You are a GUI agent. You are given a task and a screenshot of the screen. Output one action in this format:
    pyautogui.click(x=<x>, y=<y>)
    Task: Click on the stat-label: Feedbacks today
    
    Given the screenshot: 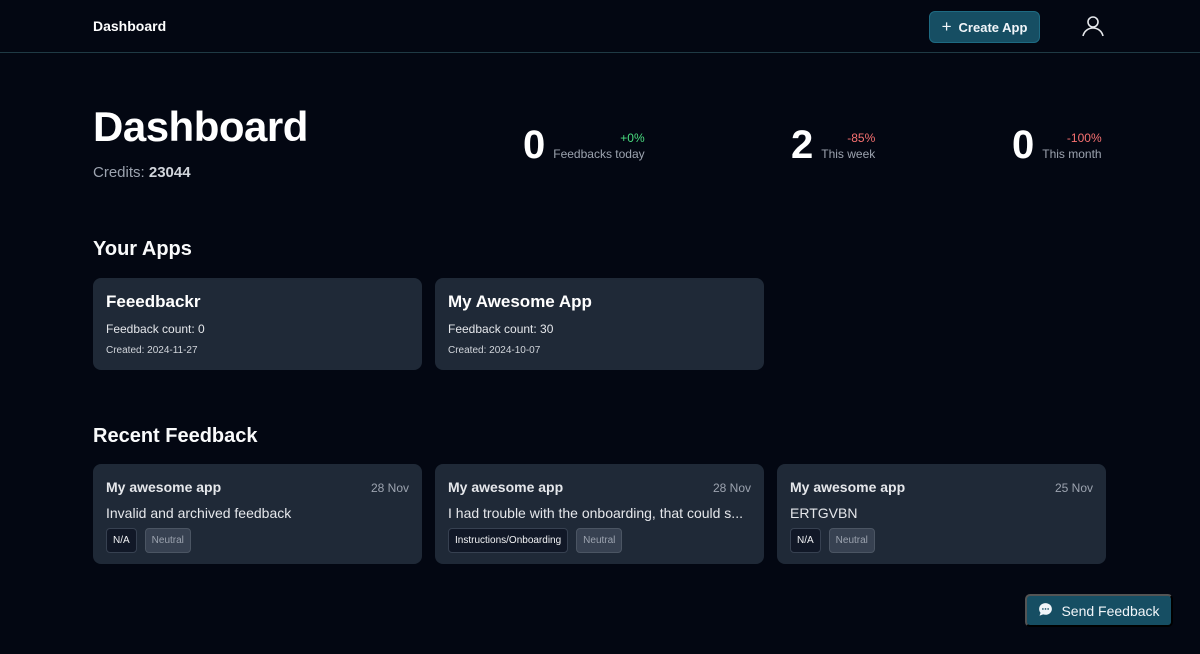 What is the action you would take?
    pyautogui.click(x=599, y=154)
    